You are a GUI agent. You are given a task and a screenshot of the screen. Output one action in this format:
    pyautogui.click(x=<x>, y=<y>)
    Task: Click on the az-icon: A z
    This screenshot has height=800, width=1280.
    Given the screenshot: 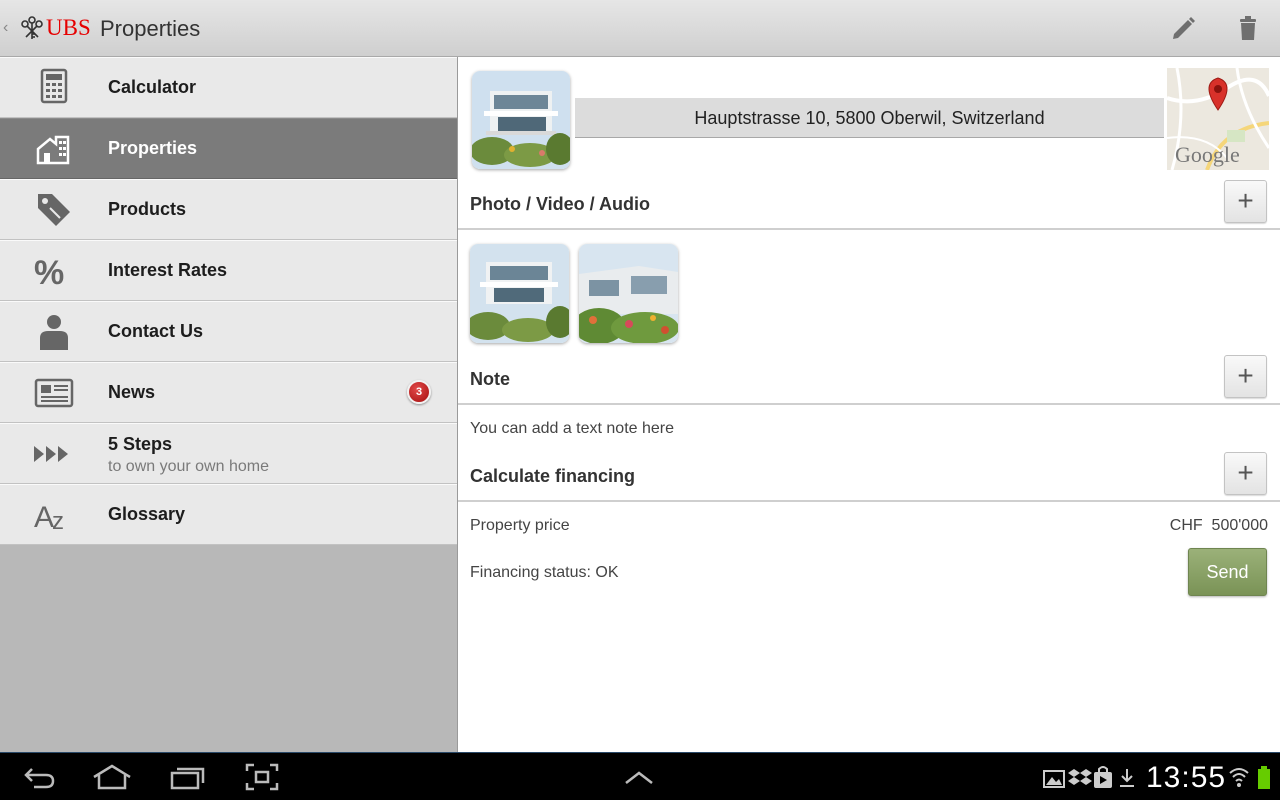 What is the action you would take?
    pyautogui.click(x=54, y=515)
    